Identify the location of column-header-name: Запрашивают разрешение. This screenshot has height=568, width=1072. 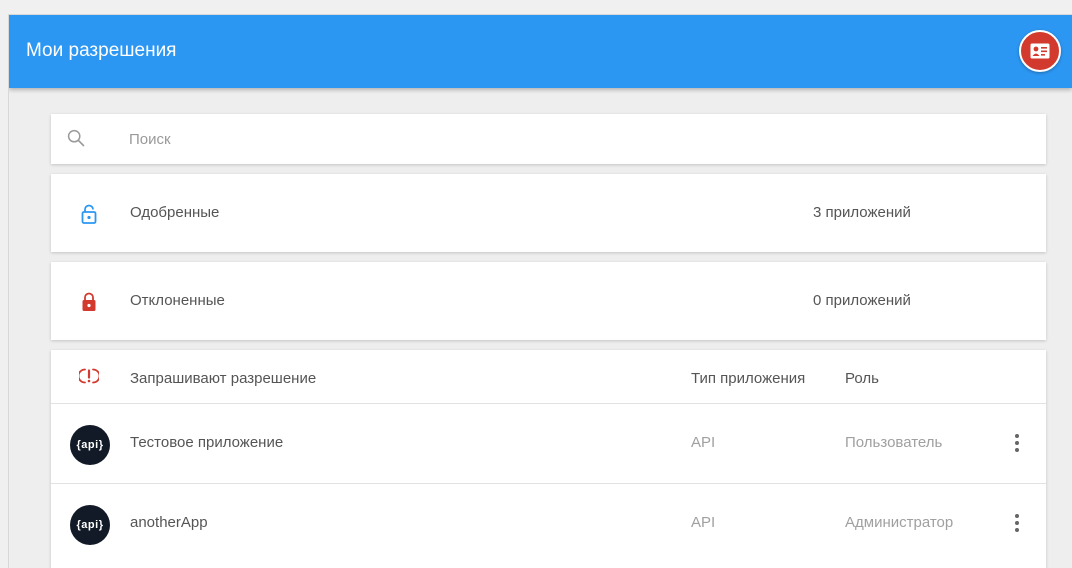
(223, 378).